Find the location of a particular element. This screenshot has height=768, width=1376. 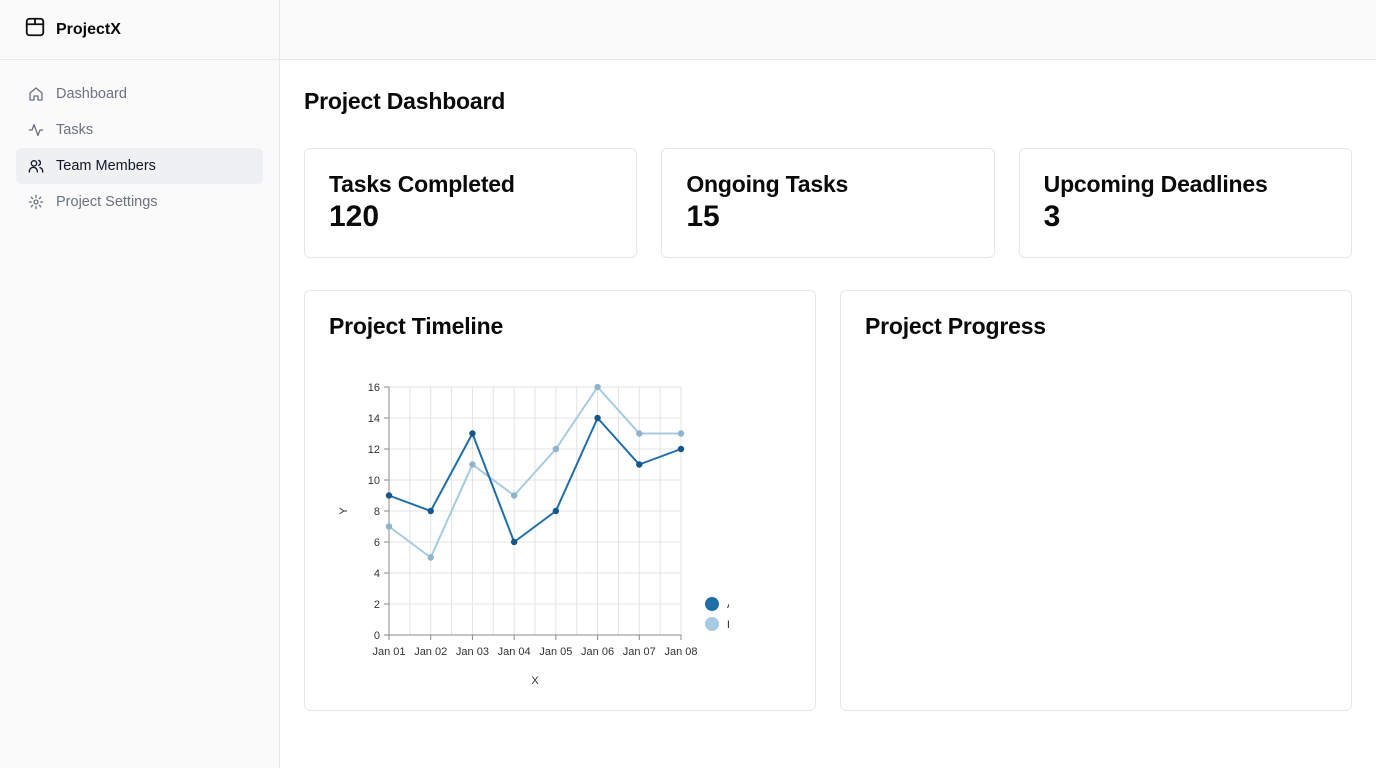

legend-swatch-a is located at coordinates (712, 604).